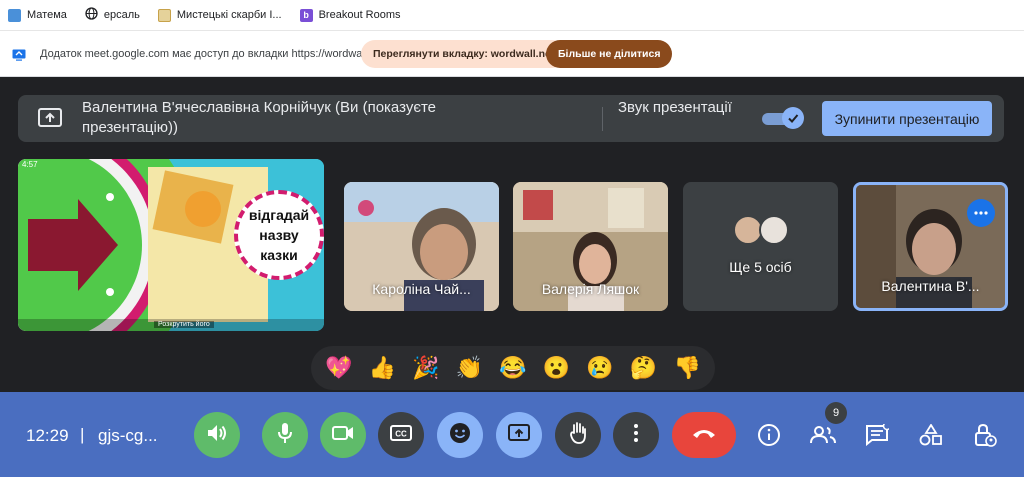 The image size is (1024, 477). What do you see at coordinates (382, 368) in the screenshot?
I see `reaction-thumbs-up: 👍` at bounding box center [382, 368].